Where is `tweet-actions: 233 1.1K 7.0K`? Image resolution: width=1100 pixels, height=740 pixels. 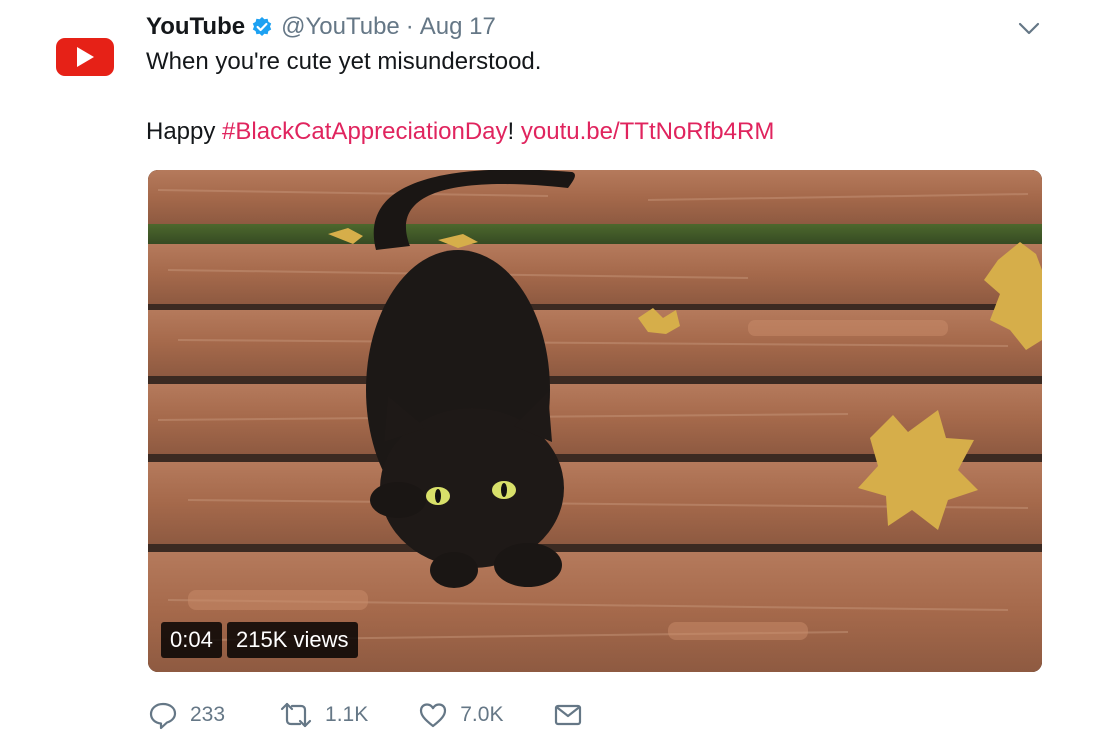 tweet-actions: 233 1.1K 7.0K is located at coordinates (365, 715).